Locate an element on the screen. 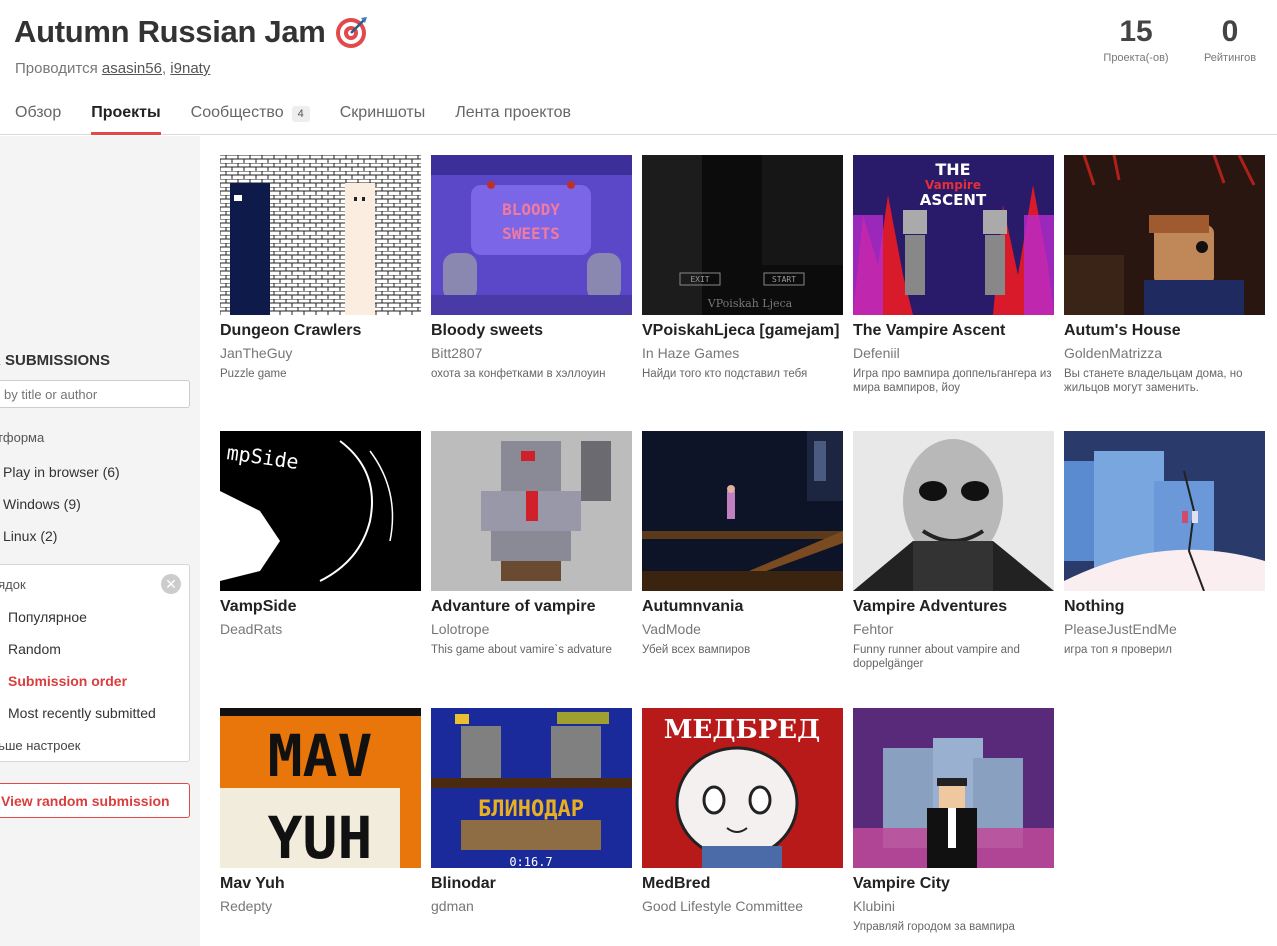  svg-text: БЛИНОДАР is located at coordinates (531, 809).